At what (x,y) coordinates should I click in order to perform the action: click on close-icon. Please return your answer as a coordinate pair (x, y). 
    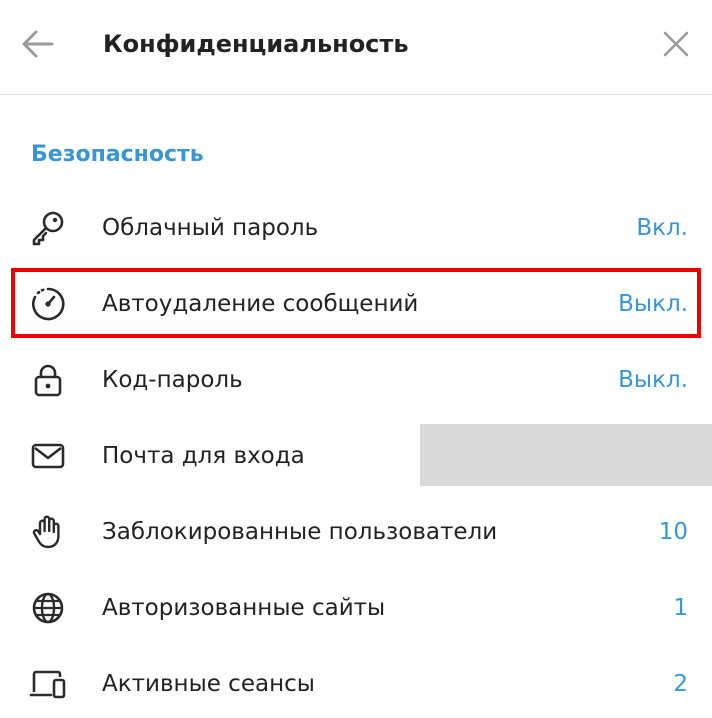
    Looking at the image, I should click on (676, 44).